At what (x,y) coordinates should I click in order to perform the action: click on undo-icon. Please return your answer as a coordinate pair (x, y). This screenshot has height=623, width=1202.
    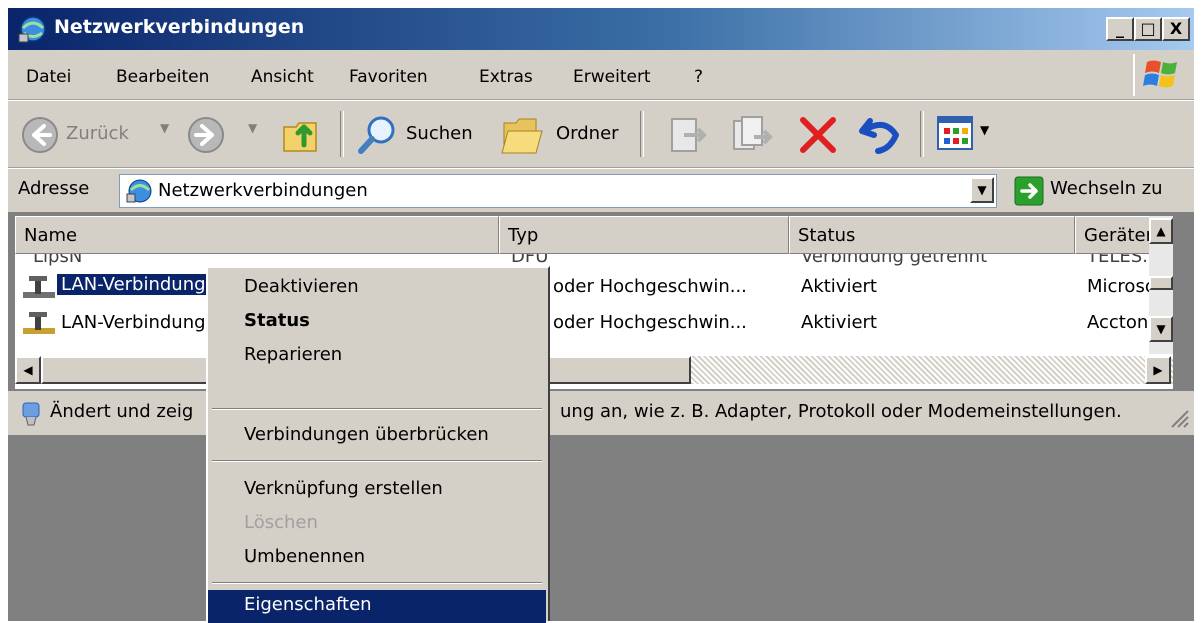
    Looking at the image, I should click on (880, 135).